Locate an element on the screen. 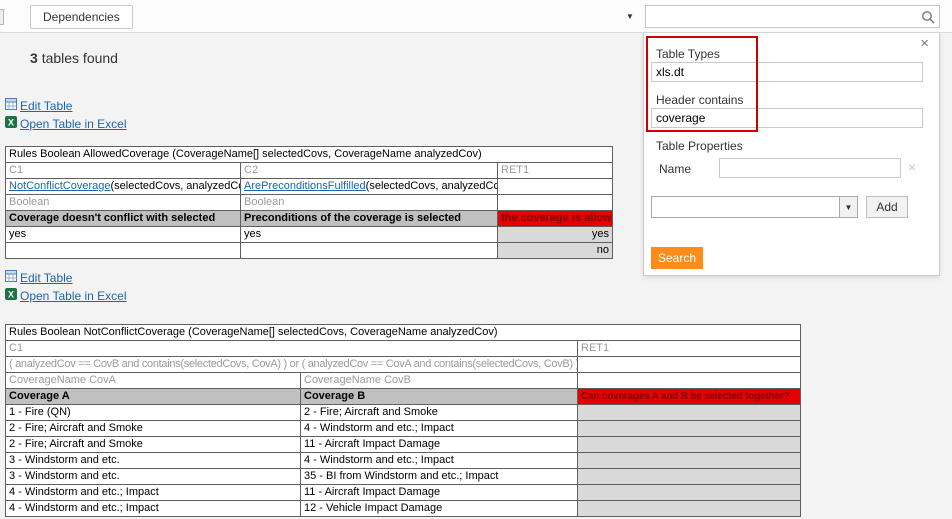 The width and height of the screenshot is (952, 519). return-value-cell: no is located at coordinates (555, 250).